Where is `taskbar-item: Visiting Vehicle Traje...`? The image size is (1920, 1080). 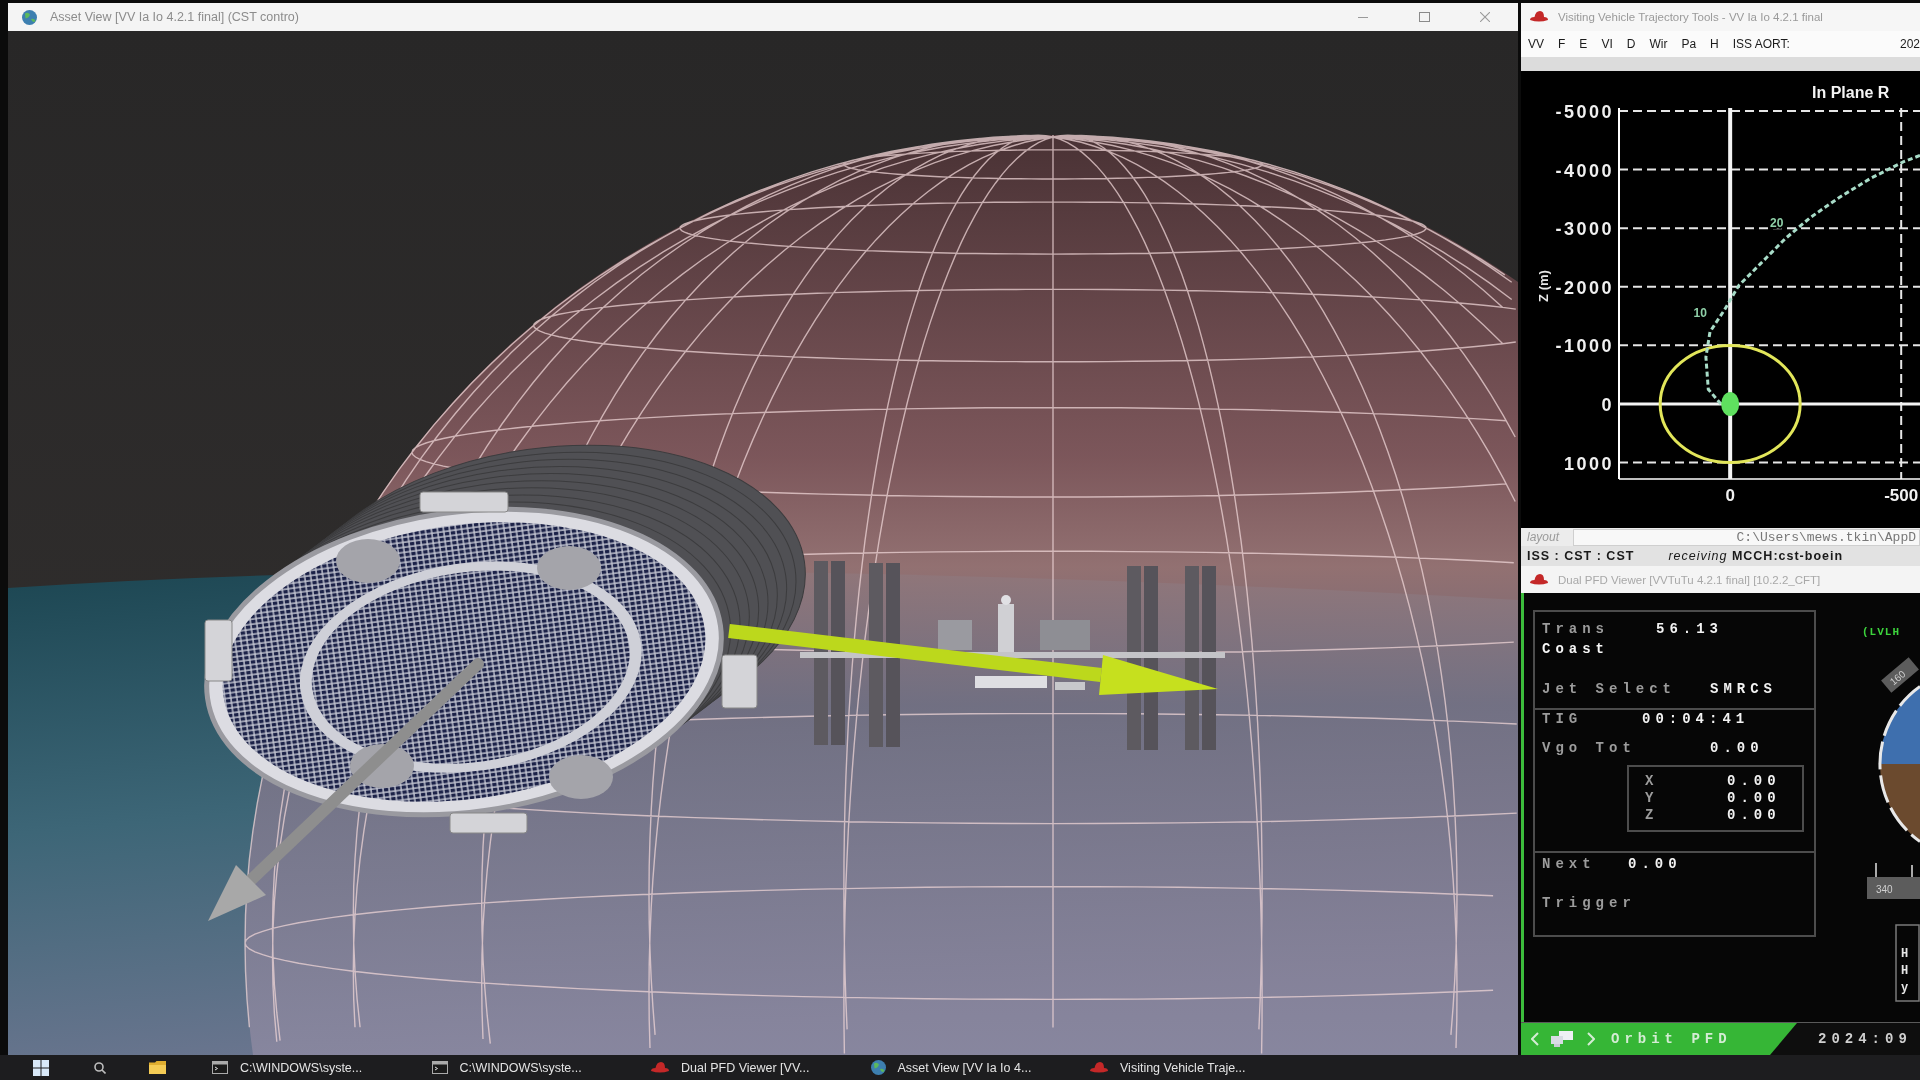
taskbar-item: Visiting Vehicle Traje... is located at coordinates (1195, 1067).